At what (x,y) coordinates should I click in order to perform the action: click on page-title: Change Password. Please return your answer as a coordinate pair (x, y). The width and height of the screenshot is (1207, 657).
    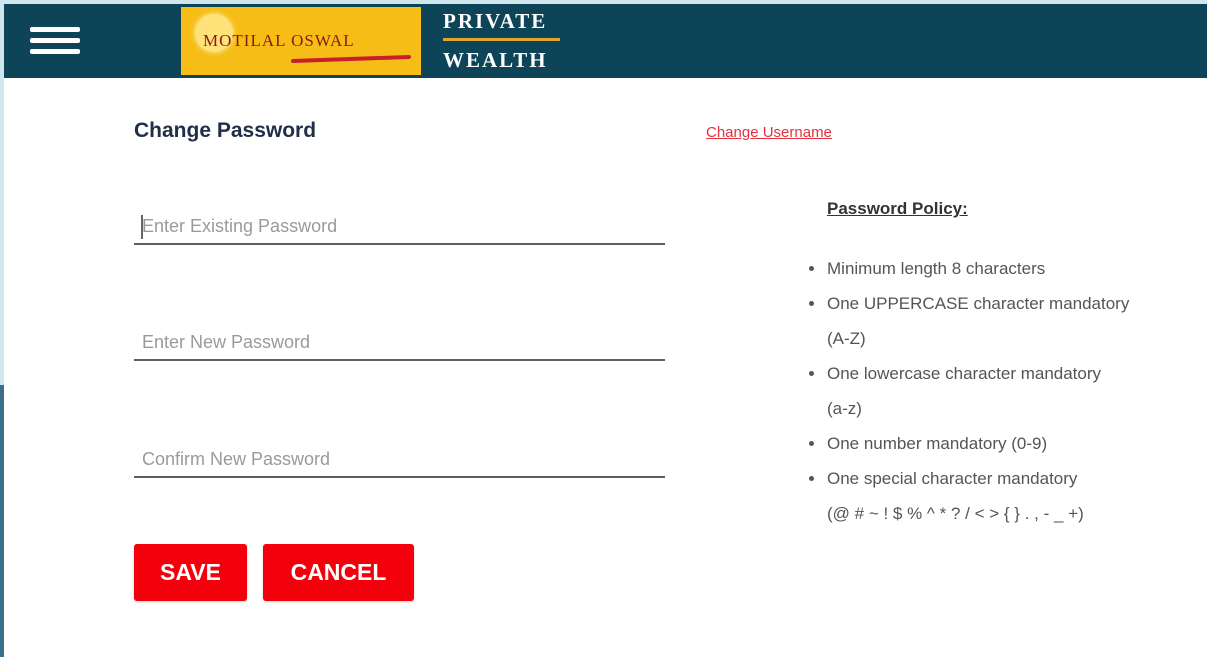
    Looking at the image, I should click on (225, 130).